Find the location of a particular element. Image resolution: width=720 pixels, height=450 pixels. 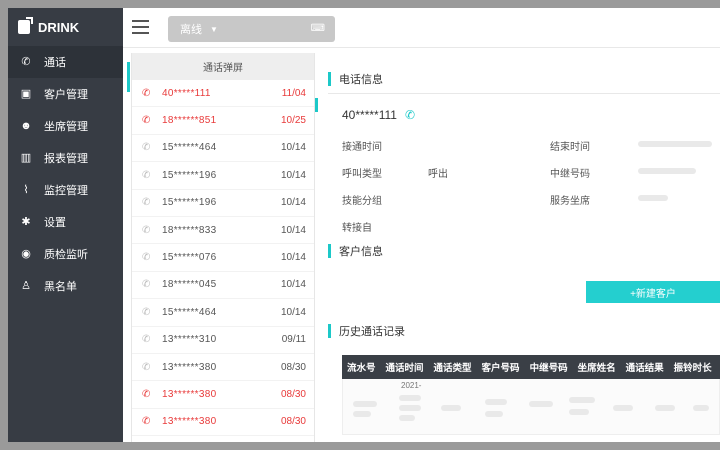

sidebar-item-0: ✆ 通话 is located at coordinates (65, 62).